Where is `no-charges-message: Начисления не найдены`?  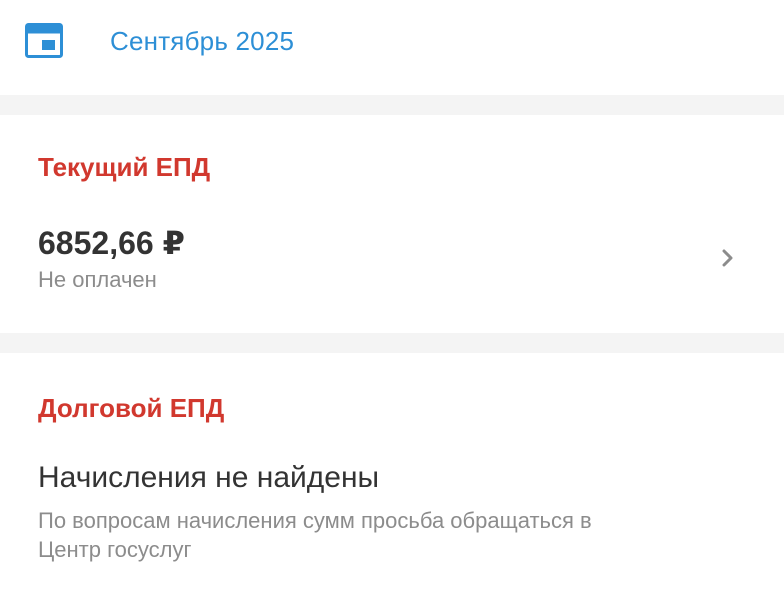 no-charges-message: Начисления не найдены is located at coordinates (209, 477).